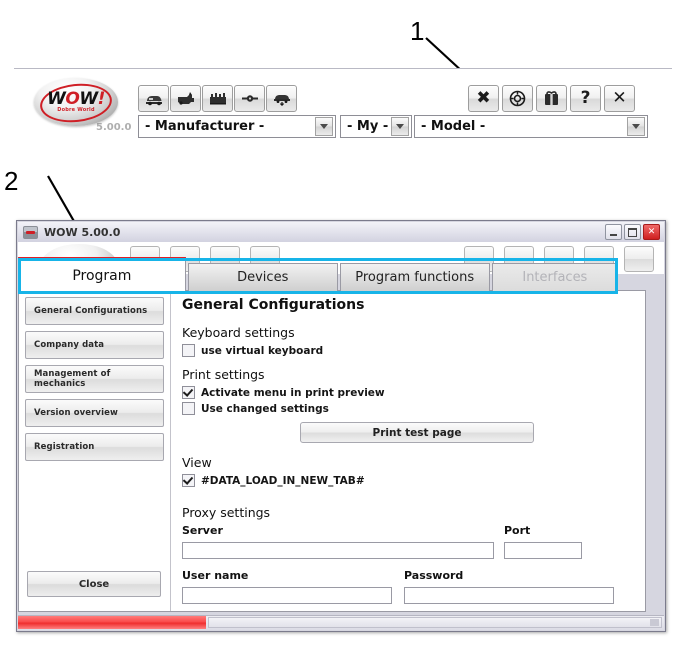 This screenshot has width=686, height=654. I want to click on toolbar-tools-button: ✖, so click(483, 98).